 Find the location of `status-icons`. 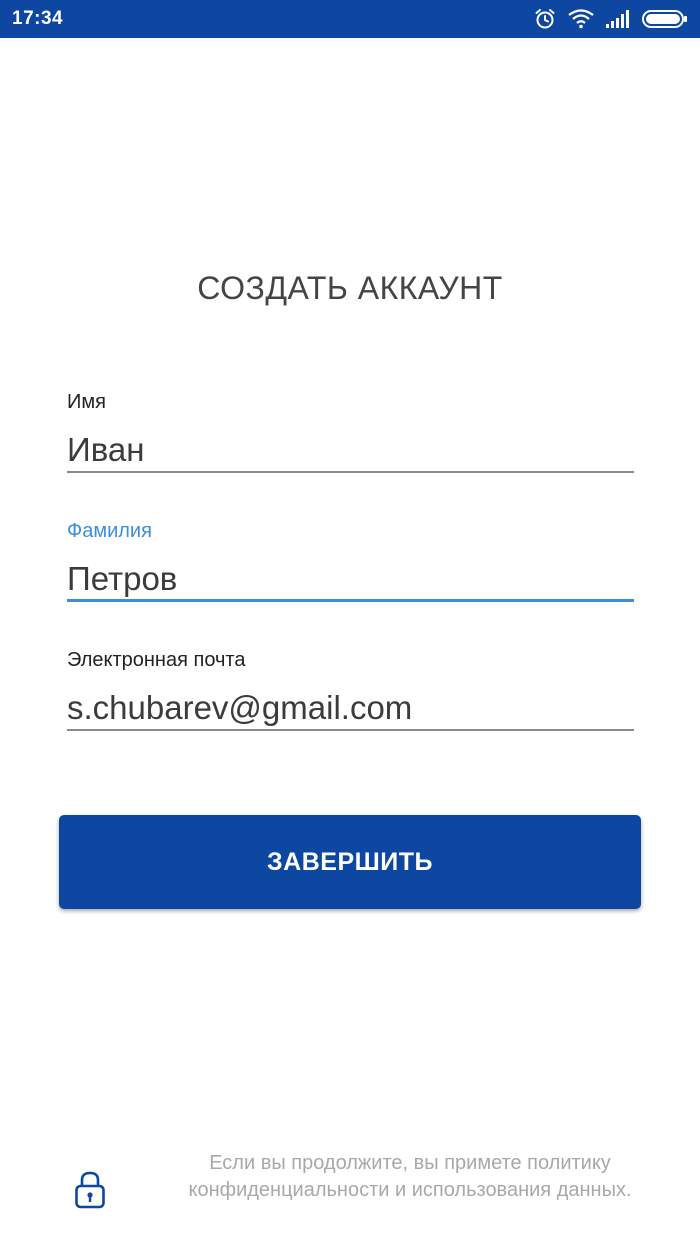

status-icons is located at coordinates (611, 19).